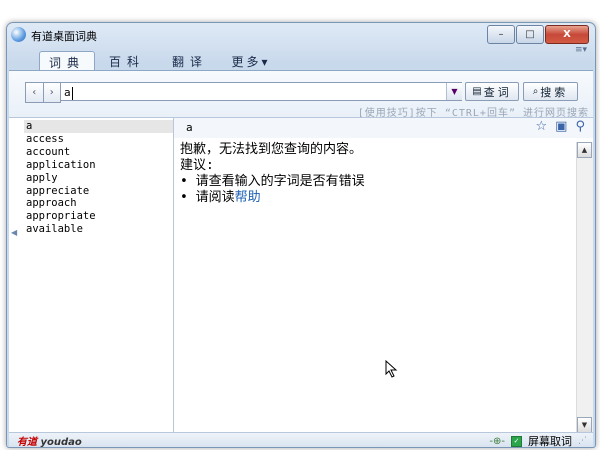 This screenshot has height=450, width=600. I want to click on web-search-label: 搜索, so click(554, 92).